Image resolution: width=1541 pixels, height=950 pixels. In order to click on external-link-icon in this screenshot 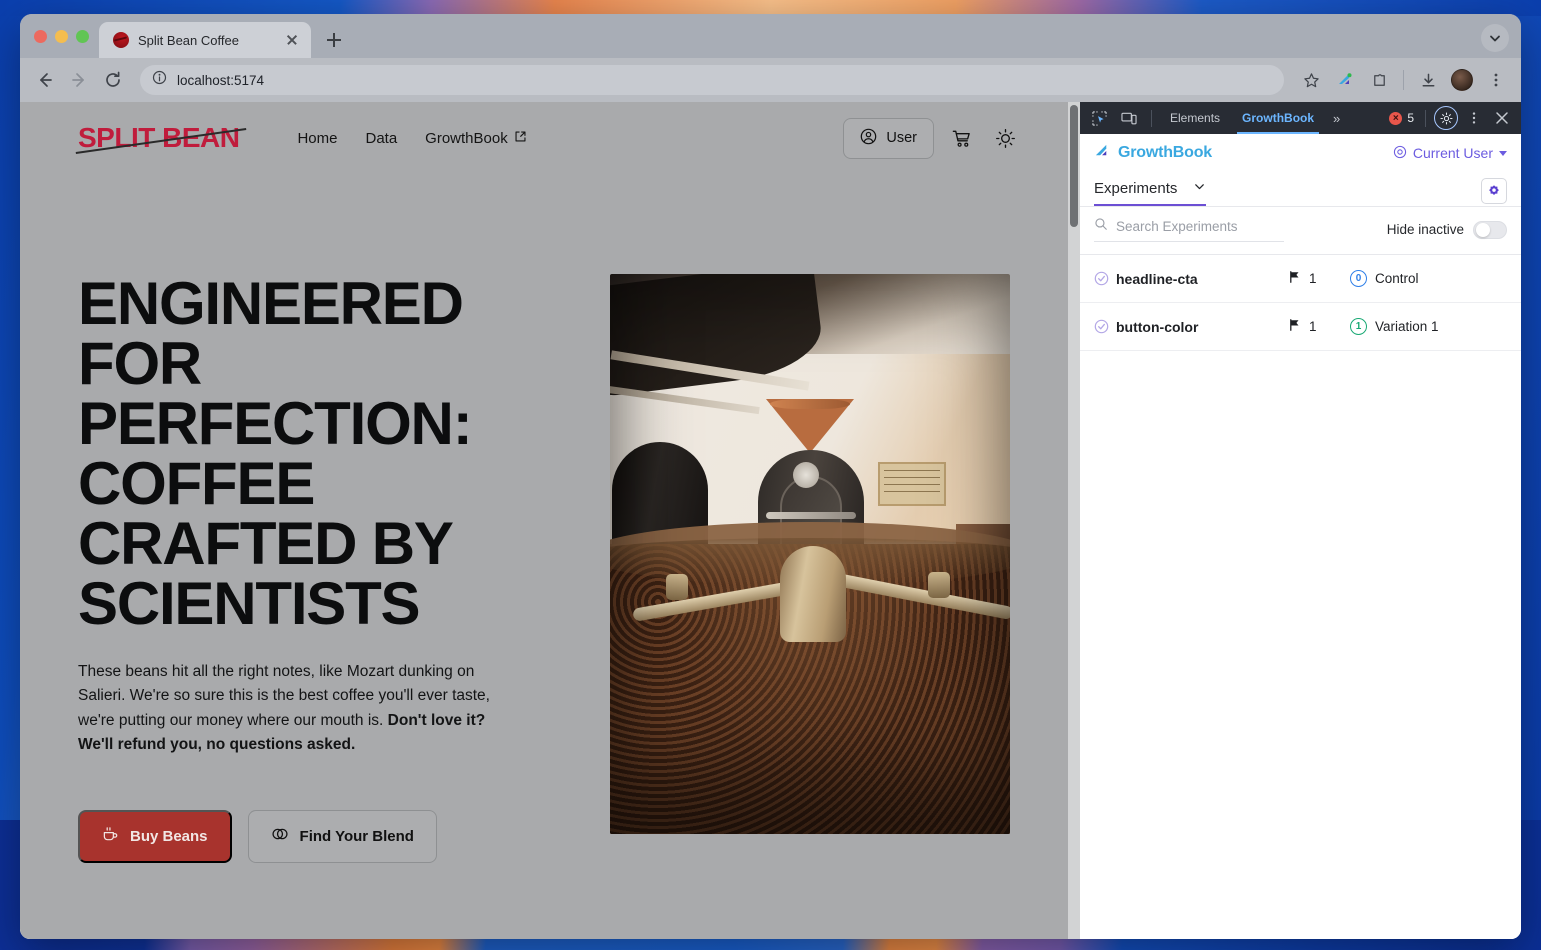, I will do `click(520, 138)`.